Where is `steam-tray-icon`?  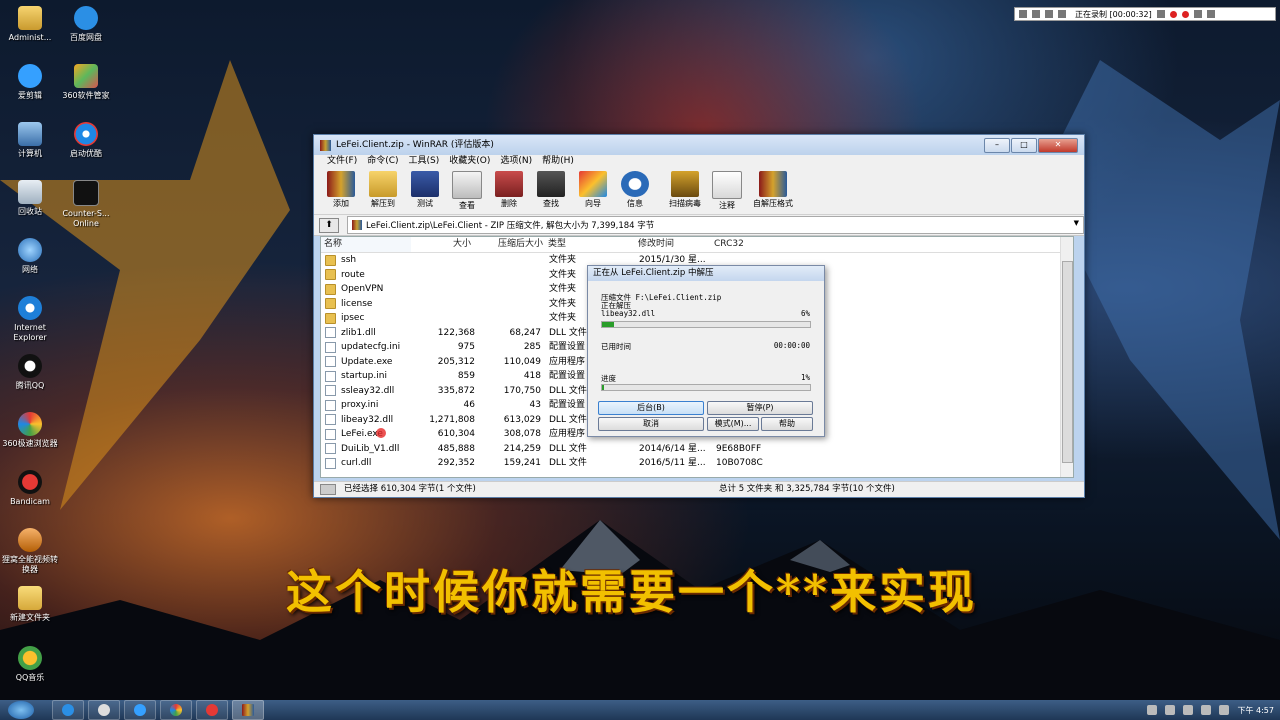 steam-tray-icon is located at coordinates (1170, 710).